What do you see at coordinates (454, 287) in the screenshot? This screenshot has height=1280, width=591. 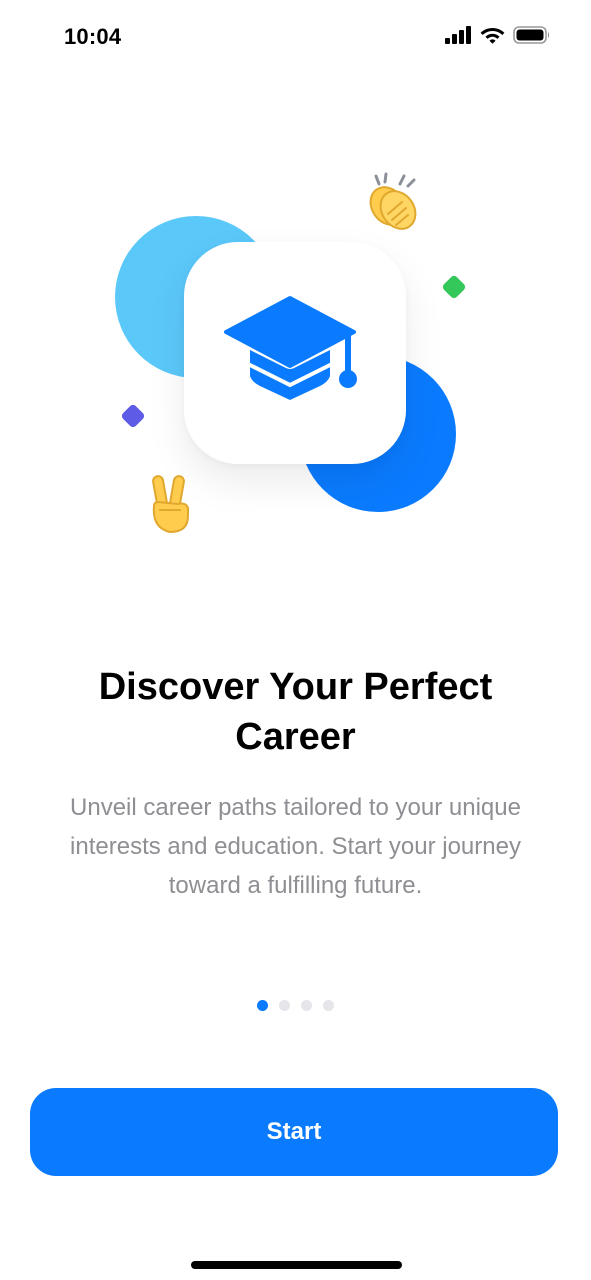 I see `decorative-diamond-green` at bounding box center [454, 287].